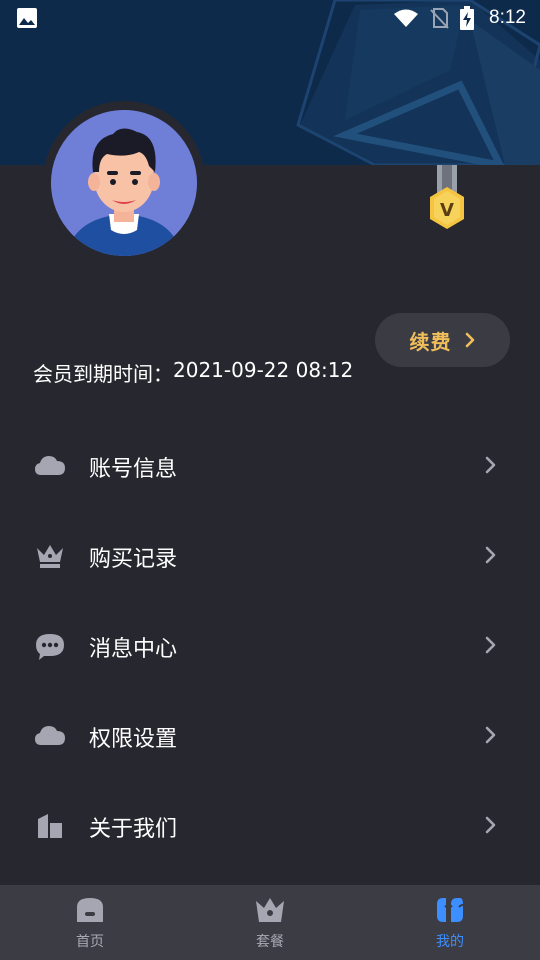  What do you see at coordinates (90, 910) in the screenshot?
I see `home-icon` at bounding box center [90, 910].